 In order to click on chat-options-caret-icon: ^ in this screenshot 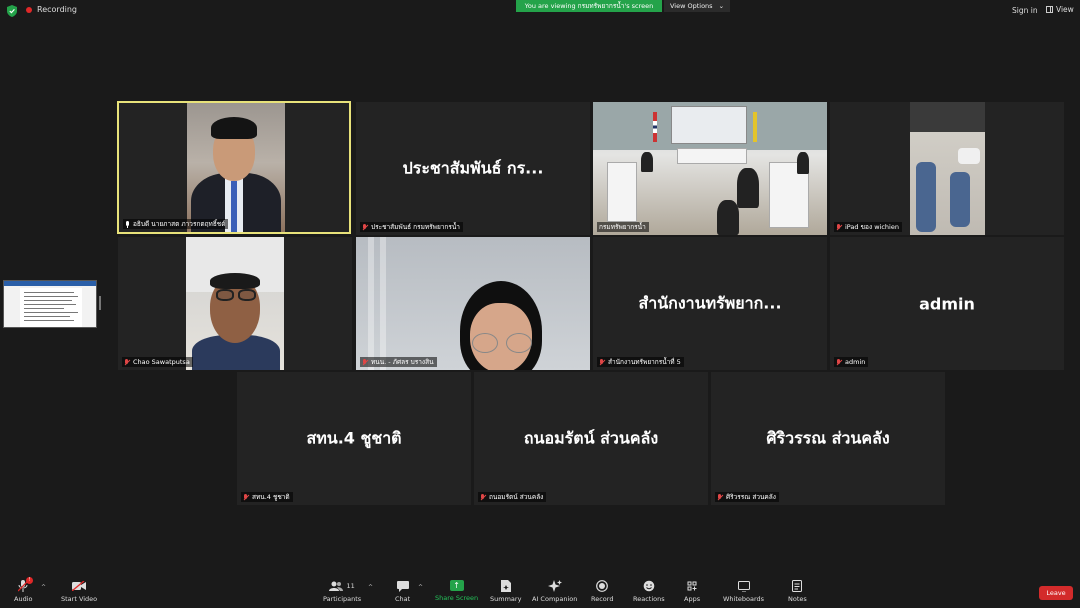, I will do `click(420, 587)`.